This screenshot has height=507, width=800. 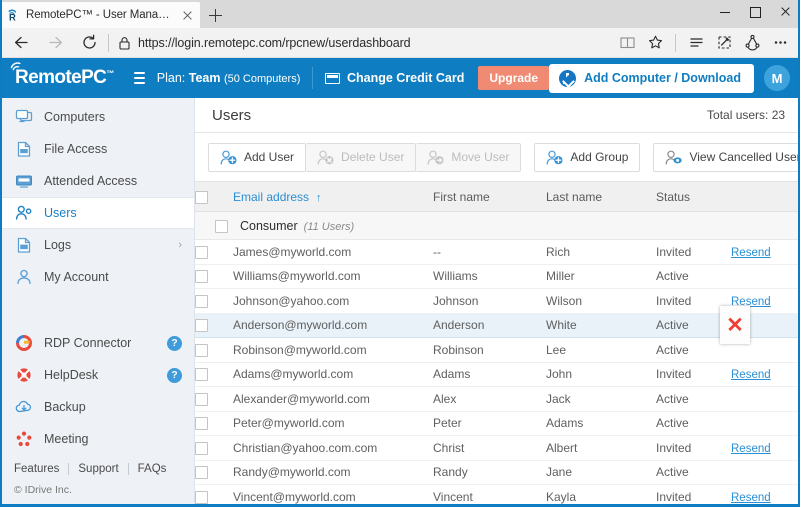 I want to click on cell-first-name: Johnson, so click(x=489, y=301).